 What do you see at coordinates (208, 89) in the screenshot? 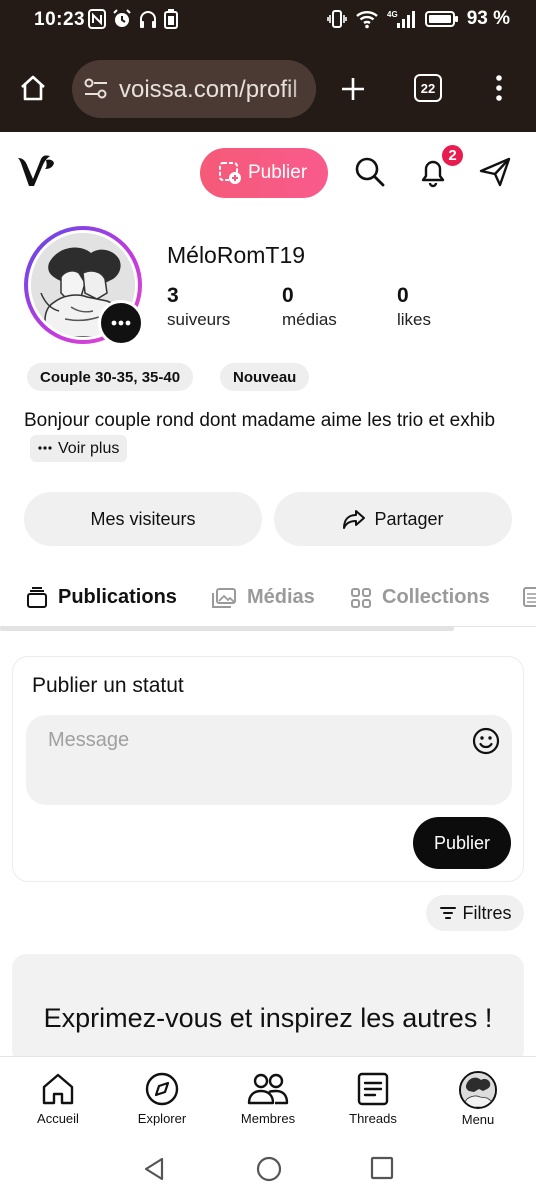
I see `url-text: voissa.com/profil` at bounding box center [208, 89].